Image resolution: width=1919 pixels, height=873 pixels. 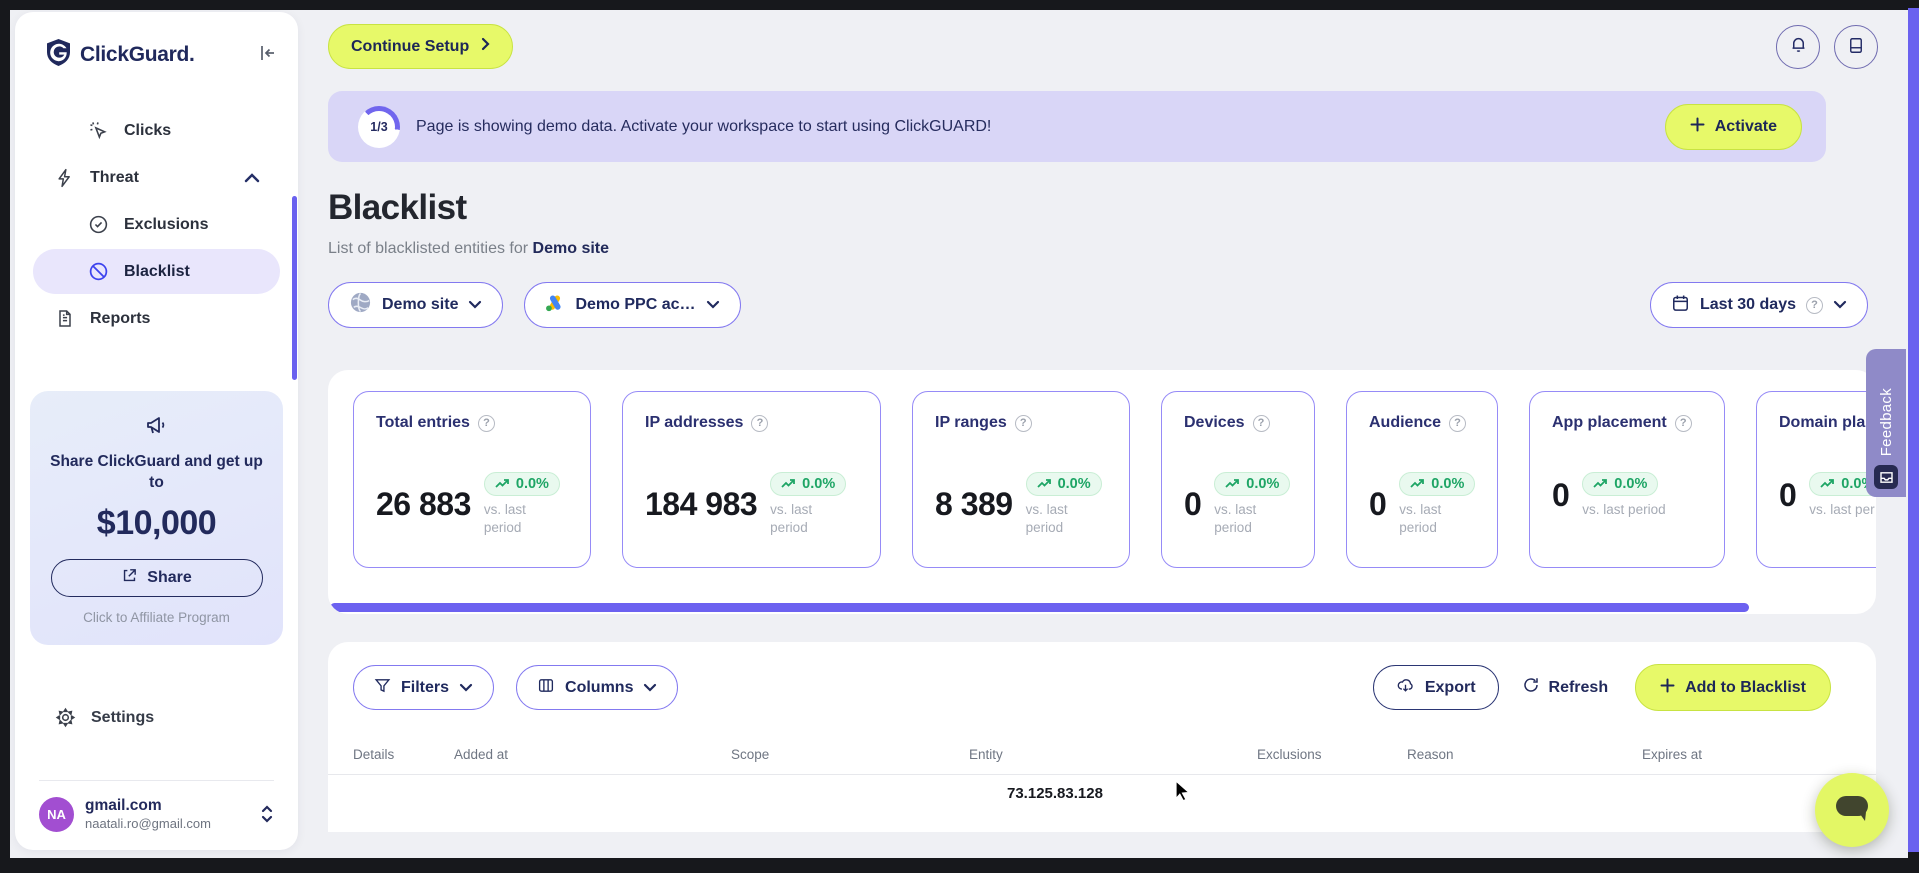 I want to click on sidebar-item-reports: Reports, so click(x=156, y=318).